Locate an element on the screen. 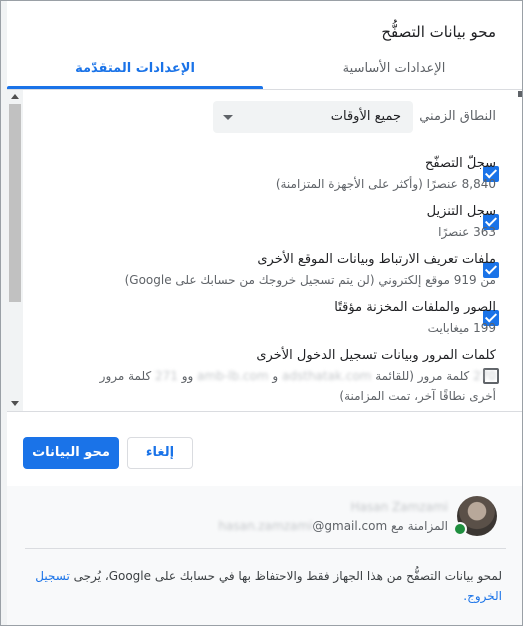  tab-bar: الإعدادات الأساسية الإعدادات المتقدّمة is located at coordinates (264, 69).